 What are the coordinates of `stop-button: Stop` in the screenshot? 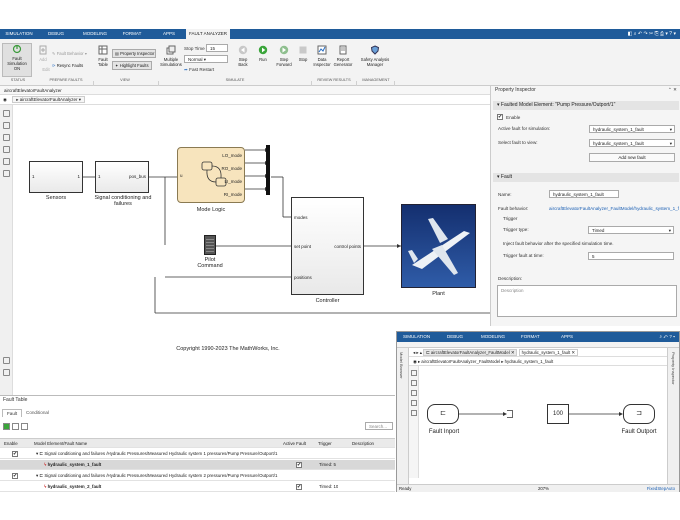 It's located at (303, 53).